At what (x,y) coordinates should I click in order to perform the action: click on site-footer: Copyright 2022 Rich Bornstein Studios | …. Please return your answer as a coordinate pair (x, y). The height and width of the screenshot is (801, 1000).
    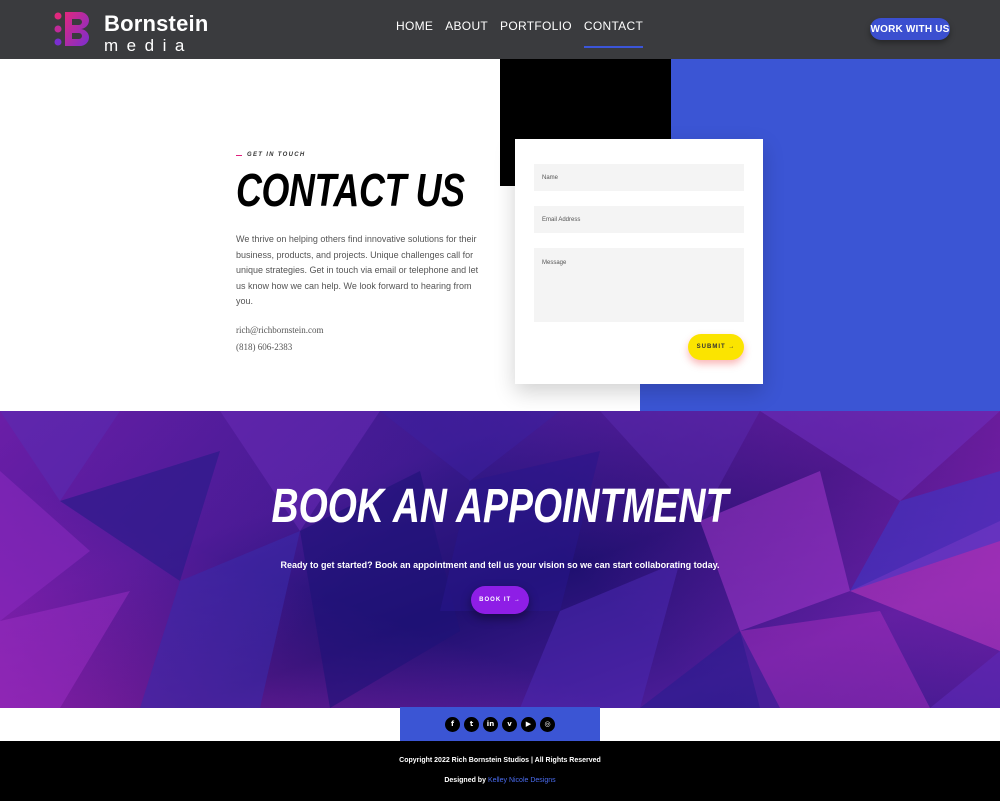
    Looking at the image, I should click on (500, 771).